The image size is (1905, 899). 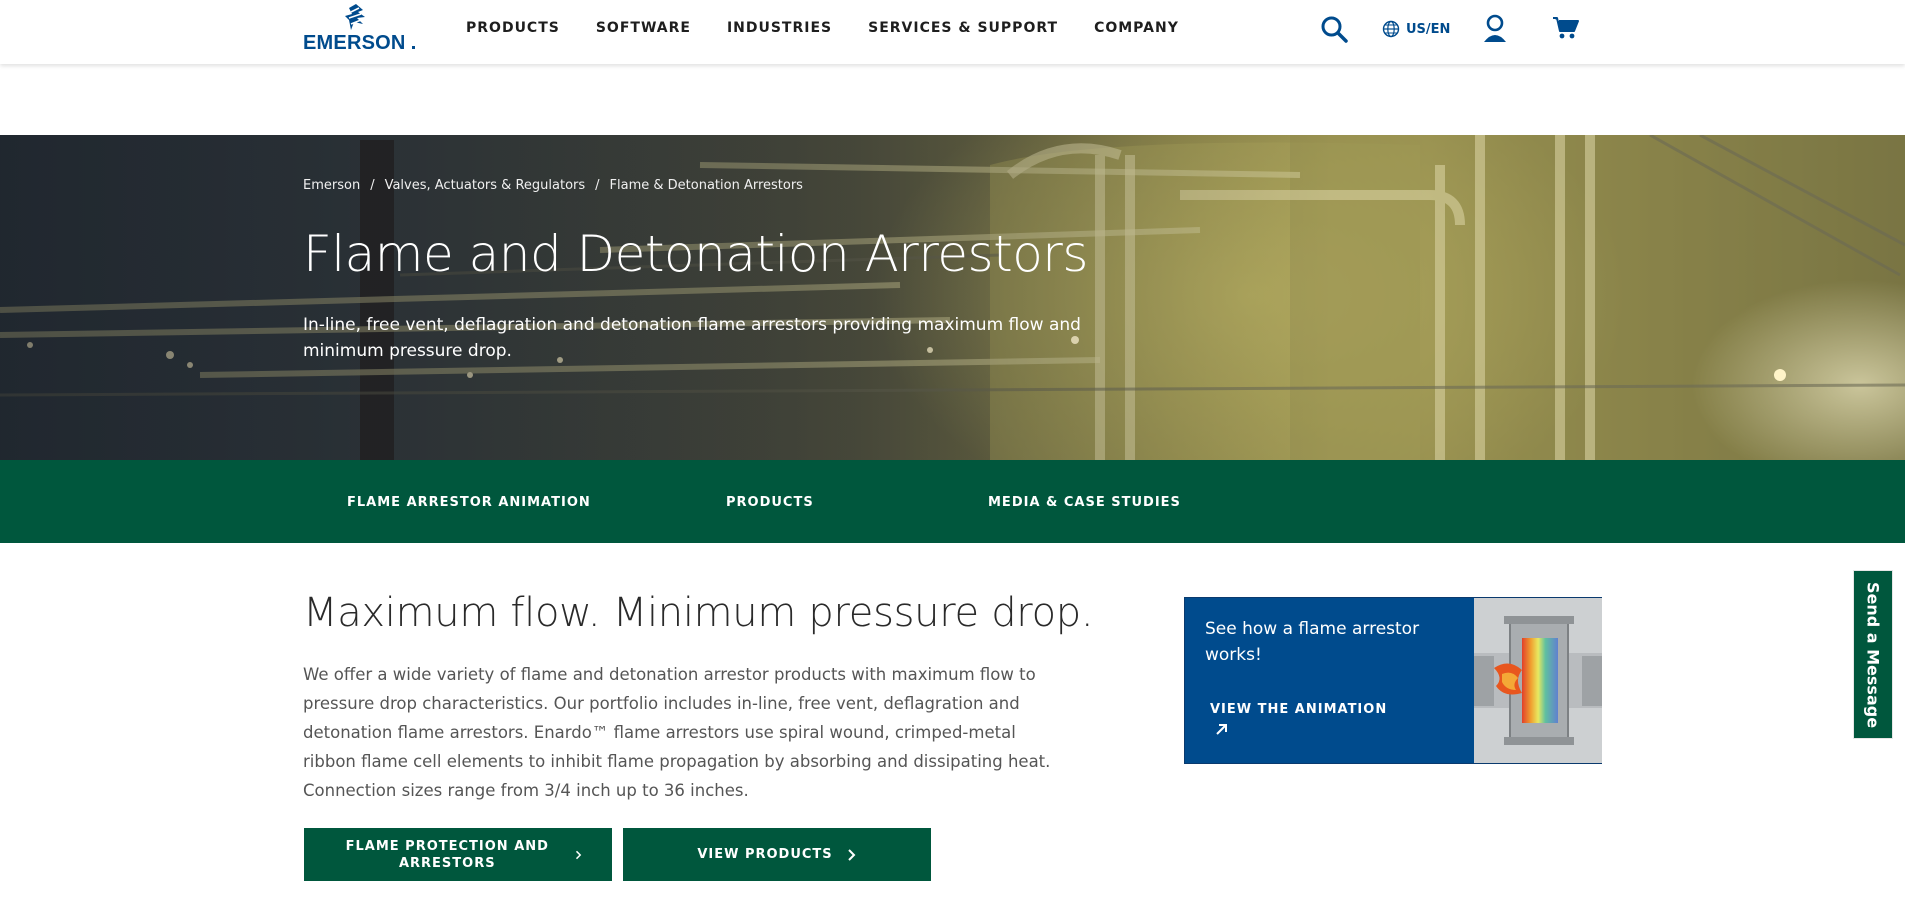 What do you see at coordinates (355, 17) in the screenshot?
I see `emerson-logo-mark` at bounding box center [355, 17].